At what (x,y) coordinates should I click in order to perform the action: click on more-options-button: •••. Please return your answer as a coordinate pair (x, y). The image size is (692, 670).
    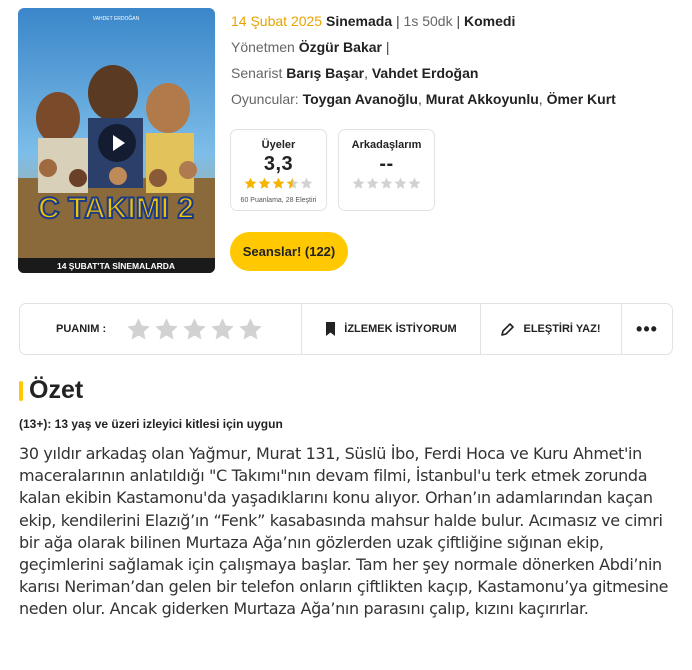
    Looking at the image, I should click on (647, 329).